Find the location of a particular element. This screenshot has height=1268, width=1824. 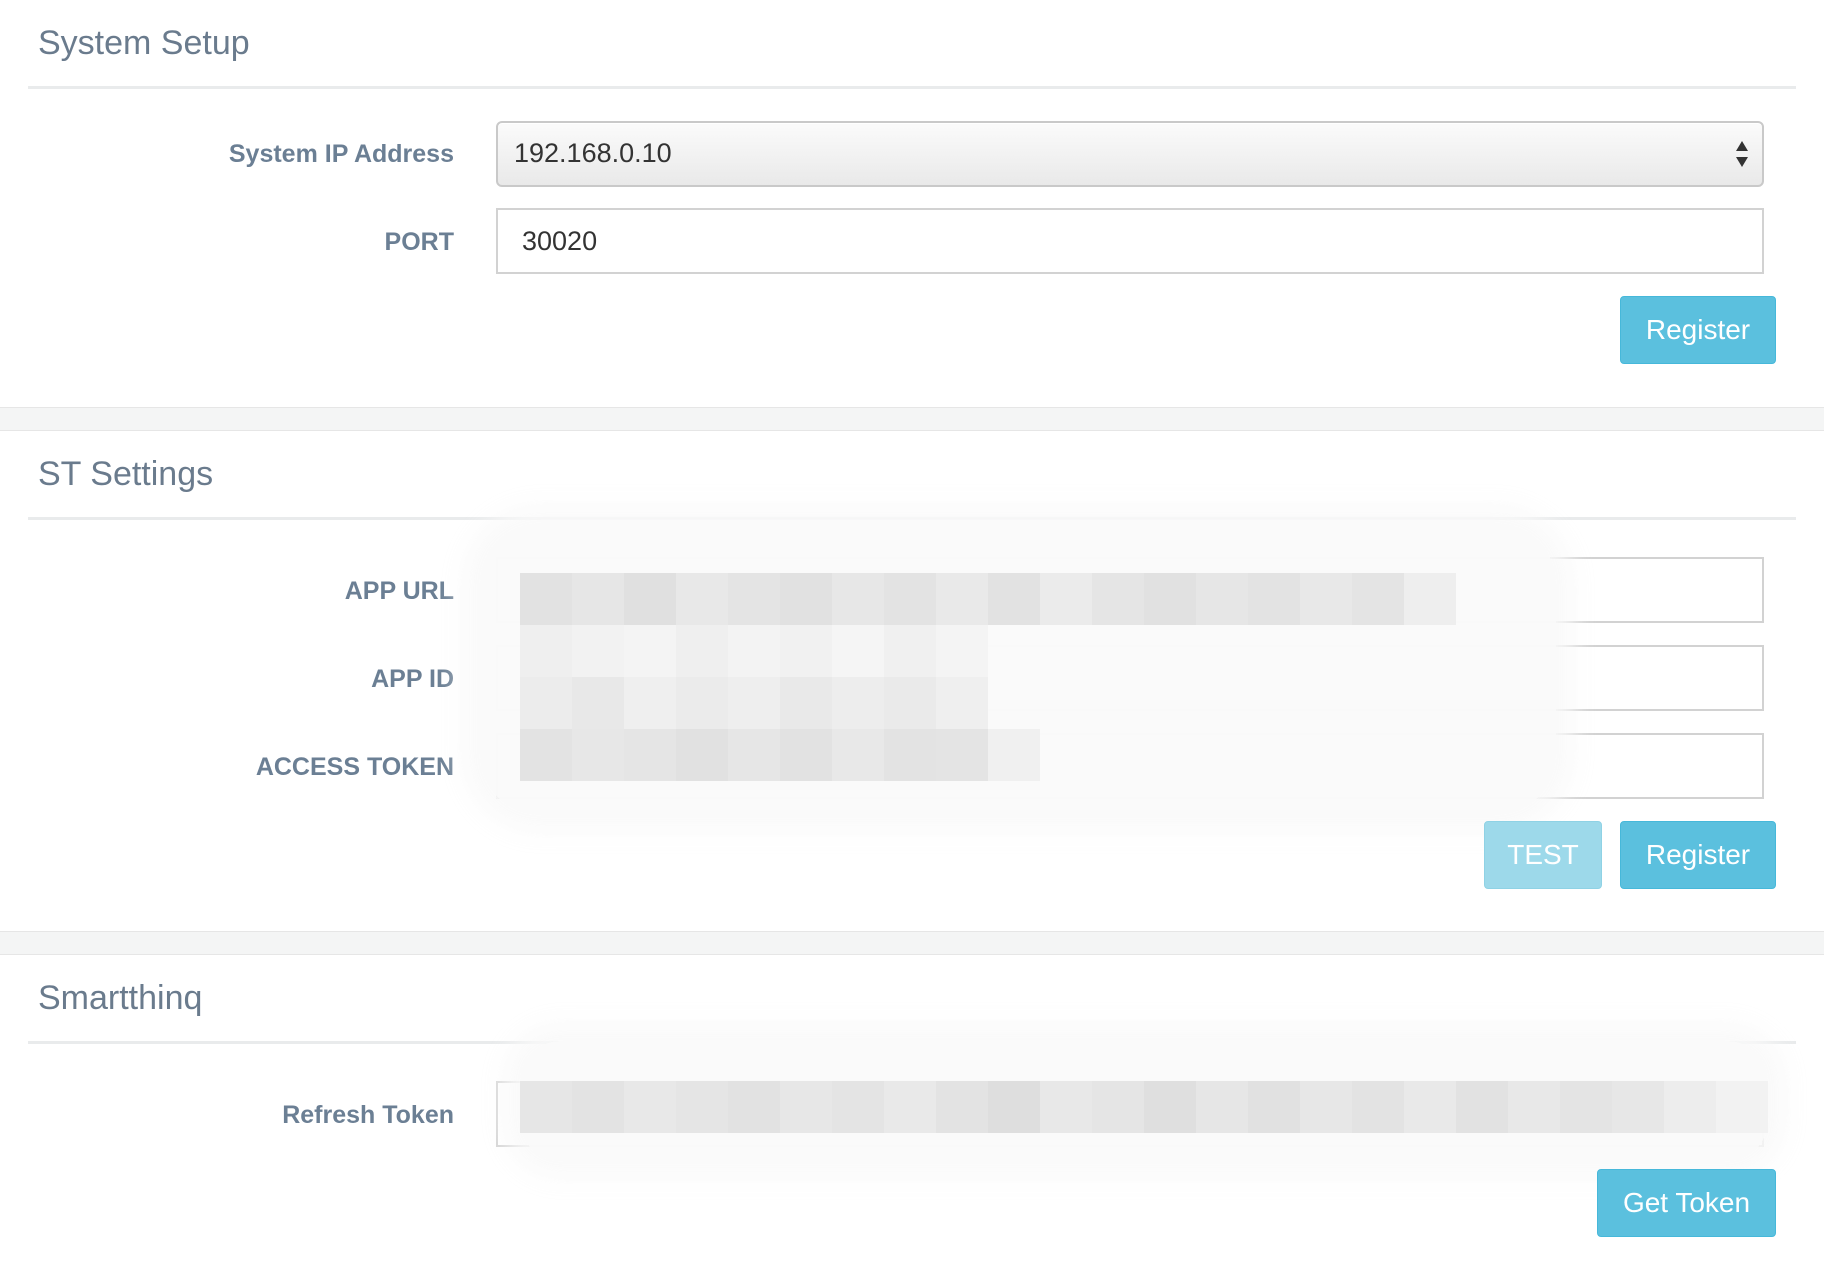

system-ip-label: System IP Address is located at coordinates (341, 154).